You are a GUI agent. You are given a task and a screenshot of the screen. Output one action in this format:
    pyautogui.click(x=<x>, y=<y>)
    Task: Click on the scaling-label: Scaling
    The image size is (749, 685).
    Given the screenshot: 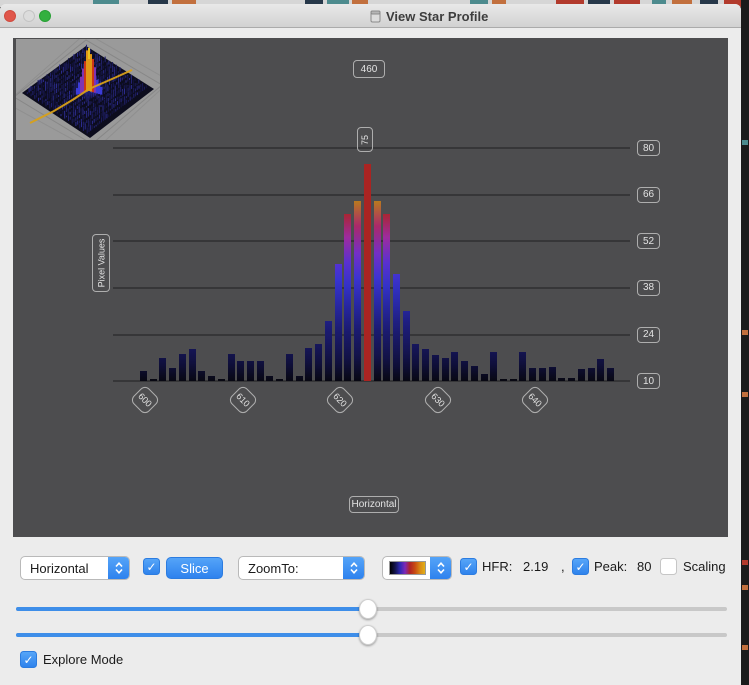 What is the action you would take?
    pyautogui.click(x=704, y=566)
    